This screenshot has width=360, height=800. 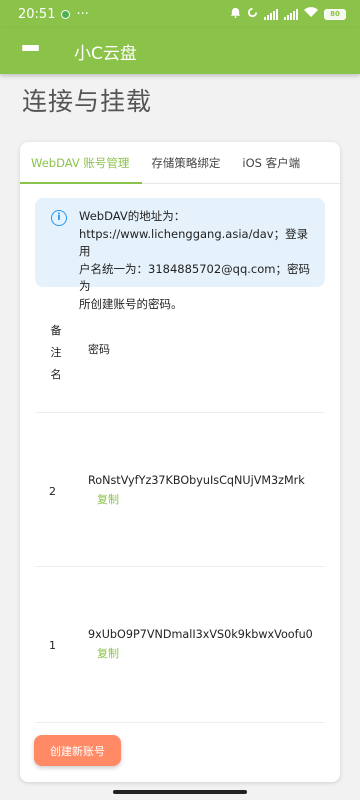 I want to click on signal-strength-2-icon, so click(x=291, y=14).